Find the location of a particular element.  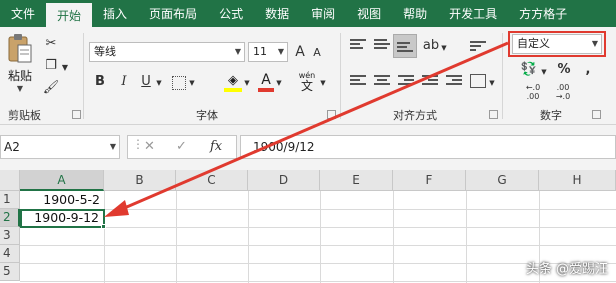

increase-decimal-button: ←.0 .00 is located at coordinates (533, 92).